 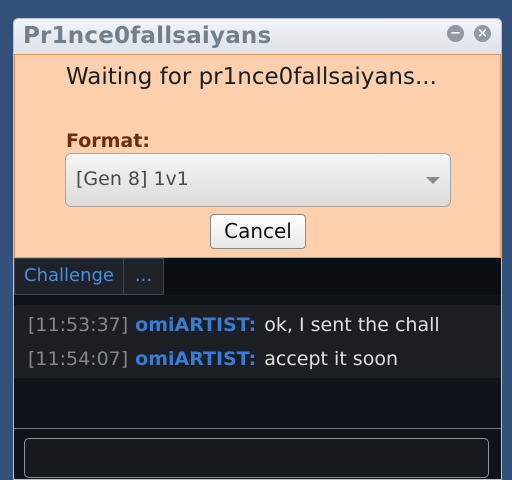 What do you see at coordinates (482, 33) in the screenshot?
I see `close-icon: ×` at bounding box center [482, 33].